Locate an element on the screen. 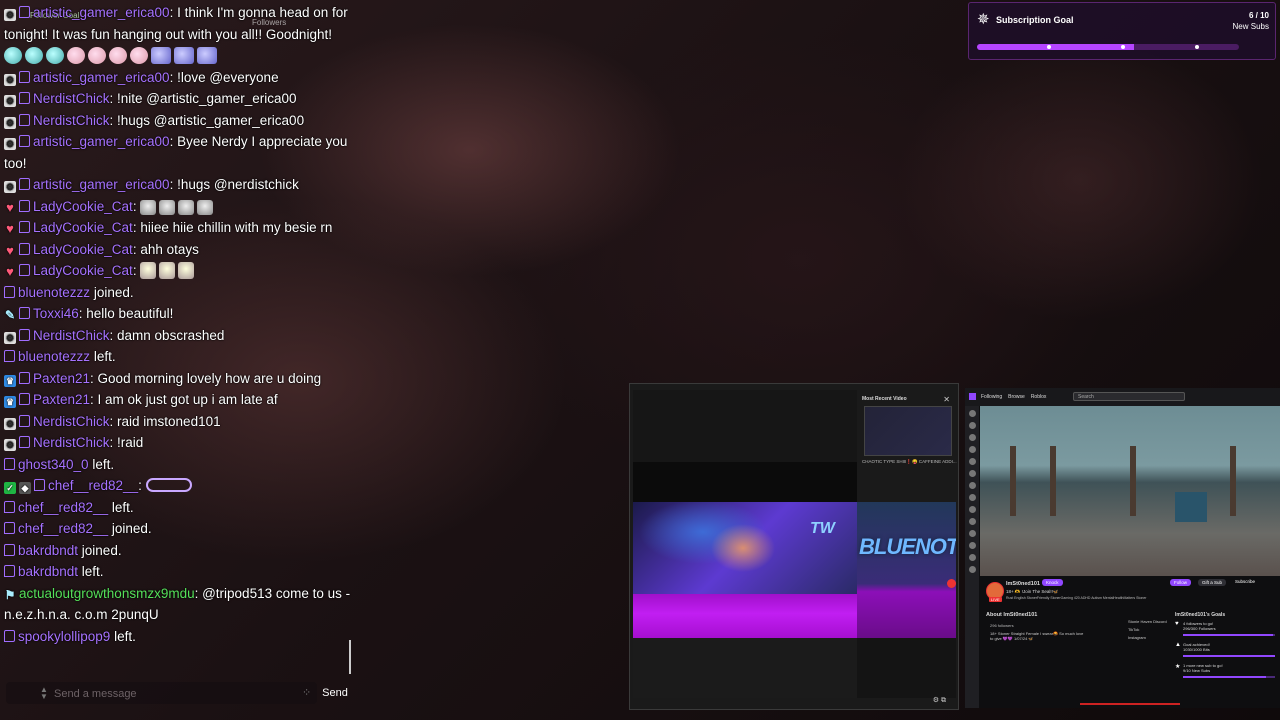 This screenshot has height=720, width=1280. chat-username: Toxxi46 is located at coordinates (56, 313).